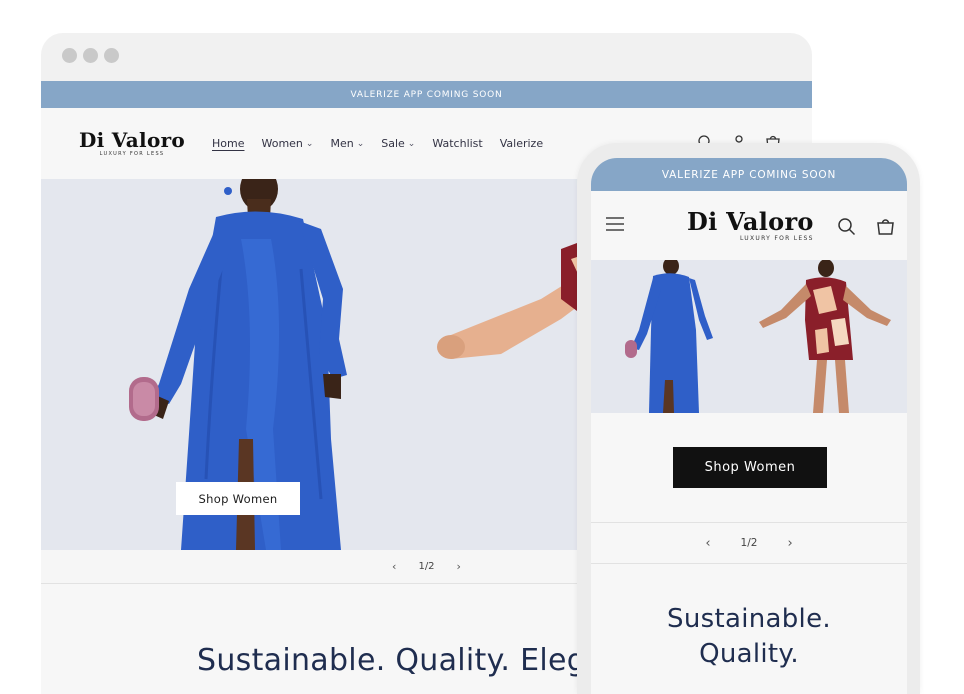 The image size is (964, 694). I want to click on window-dot-close, so click(69, 55).